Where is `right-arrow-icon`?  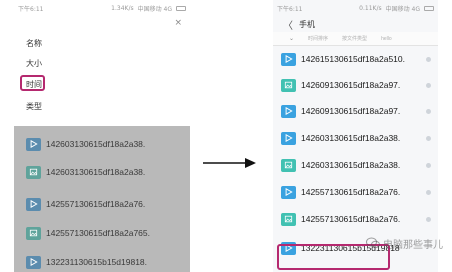
right-arrow-icon is located at coordinates (229, 163).